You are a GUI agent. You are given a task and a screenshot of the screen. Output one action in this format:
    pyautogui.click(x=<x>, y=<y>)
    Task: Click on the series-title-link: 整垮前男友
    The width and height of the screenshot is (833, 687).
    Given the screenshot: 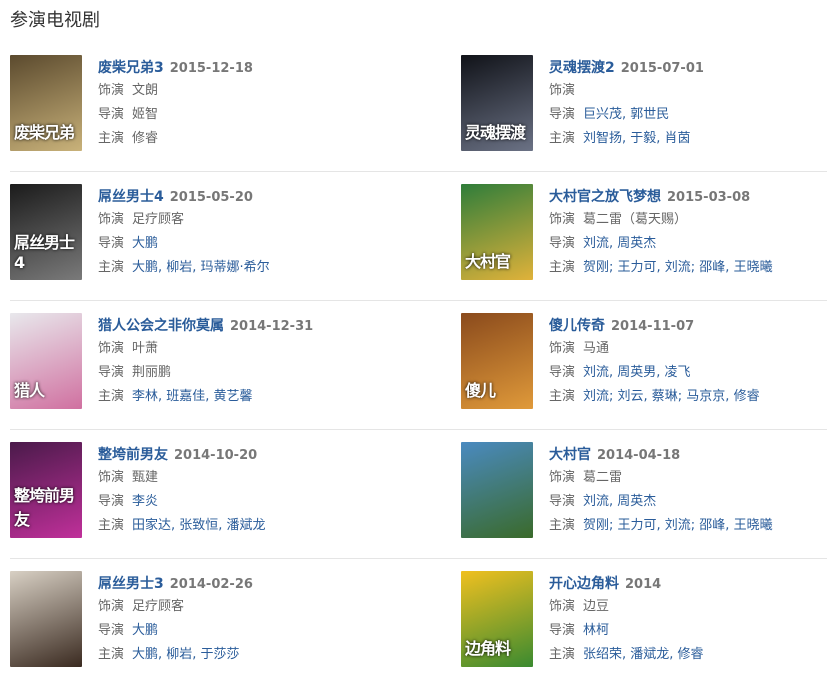 What is the action you would take?
    pyautogui.click(x=133, y=455)
    